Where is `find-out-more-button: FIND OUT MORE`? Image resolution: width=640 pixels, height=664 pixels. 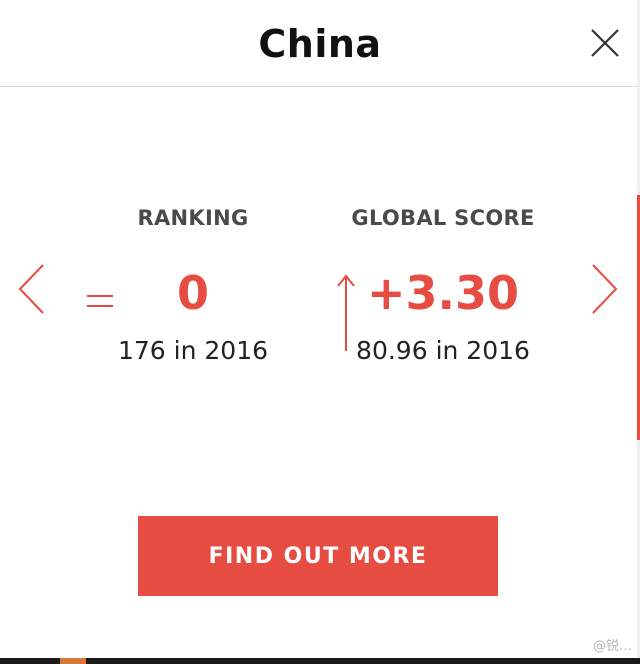
find-out-more-button: FIND OUT MORE is located at coordinates (318, 556).